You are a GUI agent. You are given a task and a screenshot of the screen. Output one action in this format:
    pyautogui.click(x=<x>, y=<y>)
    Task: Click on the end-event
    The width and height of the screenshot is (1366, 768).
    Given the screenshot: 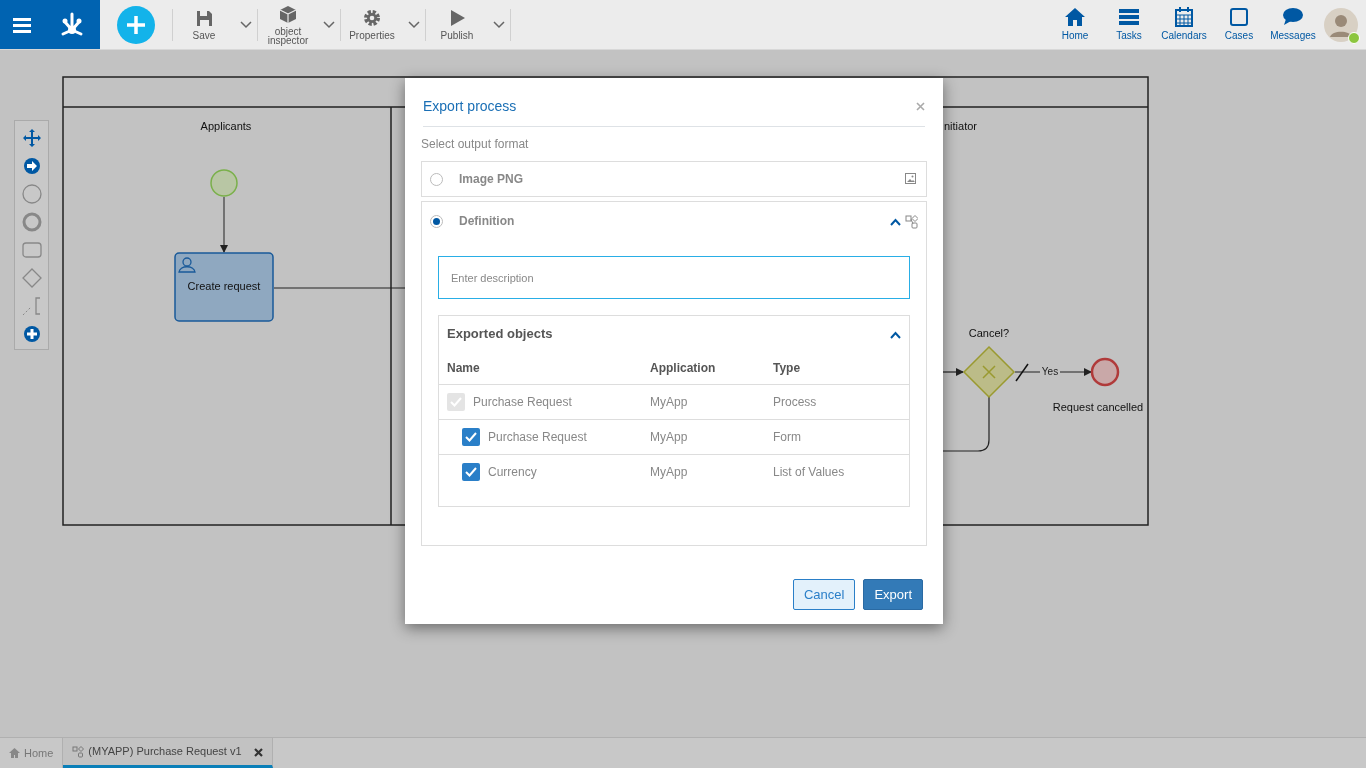 What is the action you would take?
    pyautogui.click(x=1105, y=372)
    